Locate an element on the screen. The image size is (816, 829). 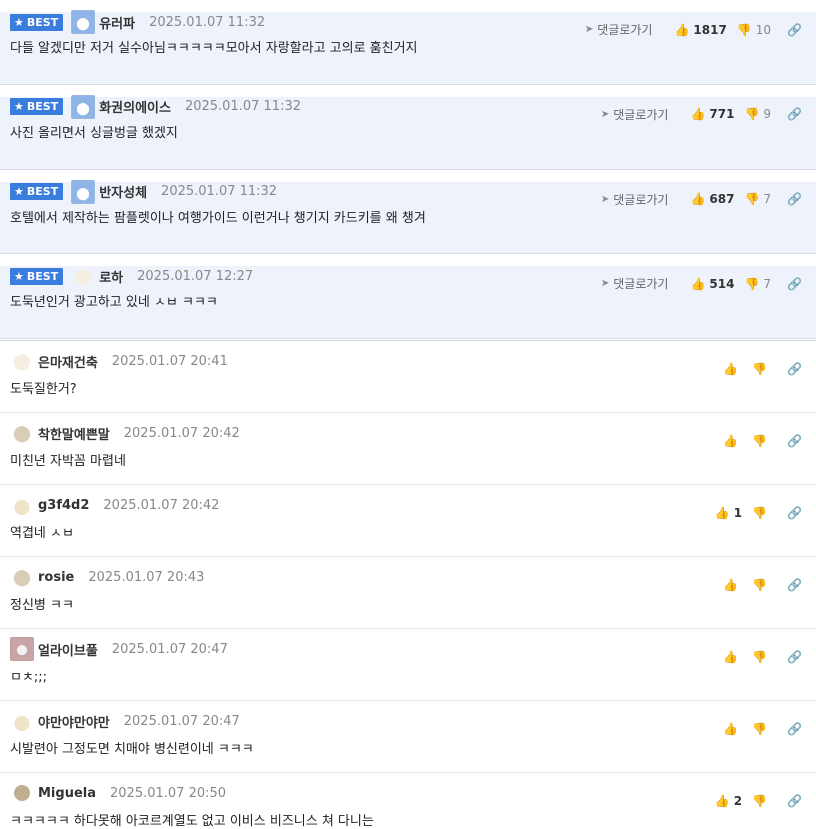
upvote-button: 👍 1817 is located at coordinates (700, 30).